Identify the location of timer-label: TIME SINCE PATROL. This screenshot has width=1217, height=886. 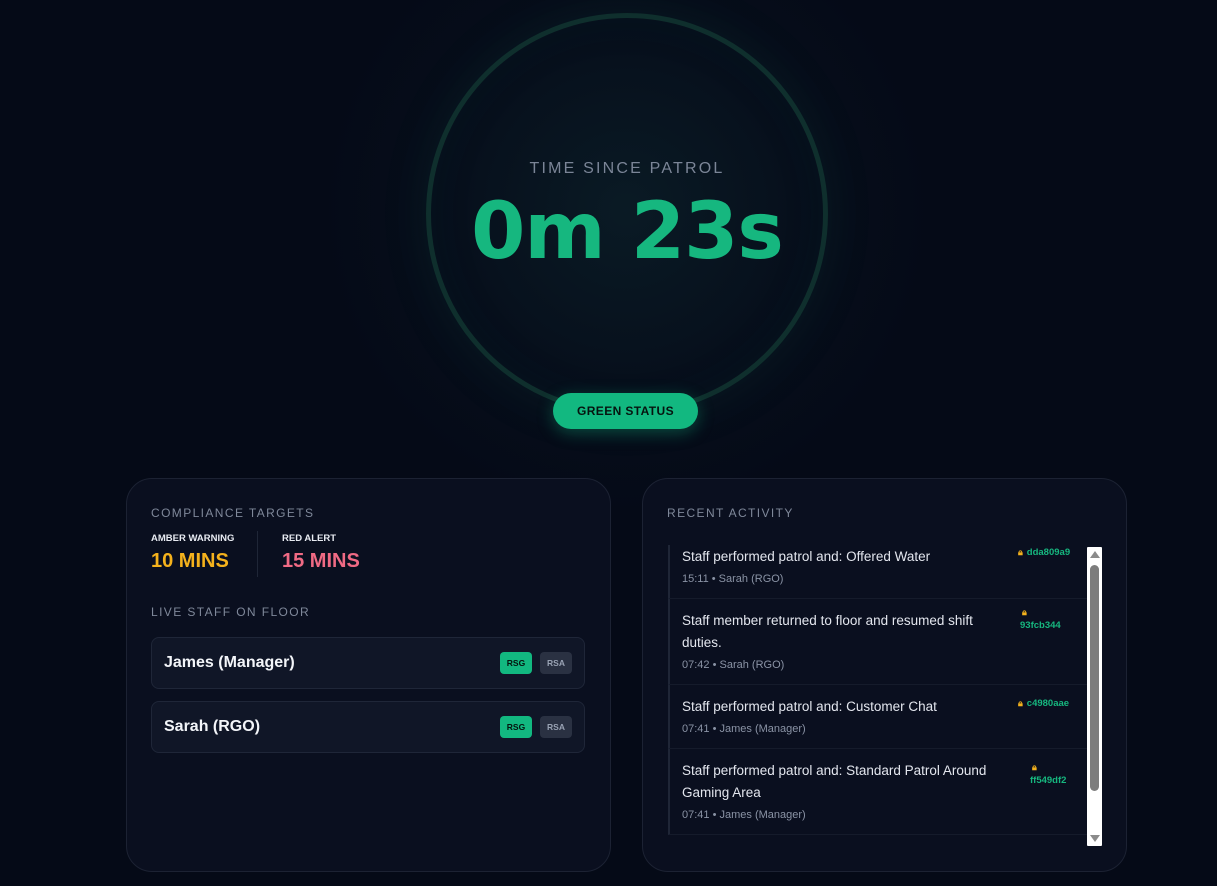
(627, 168).